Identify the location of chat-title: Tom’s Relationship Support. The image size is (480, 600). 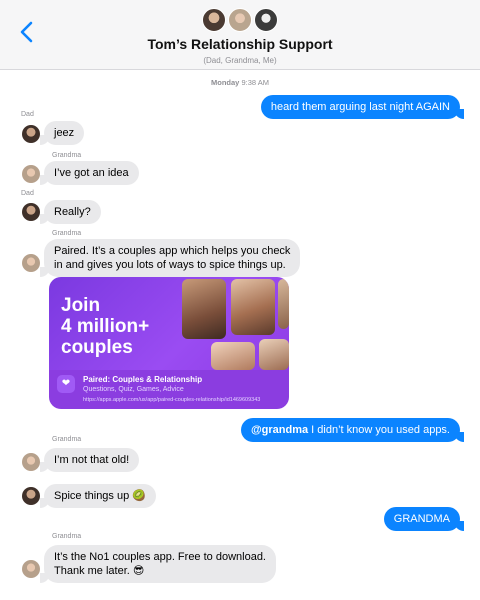
(240, 44).